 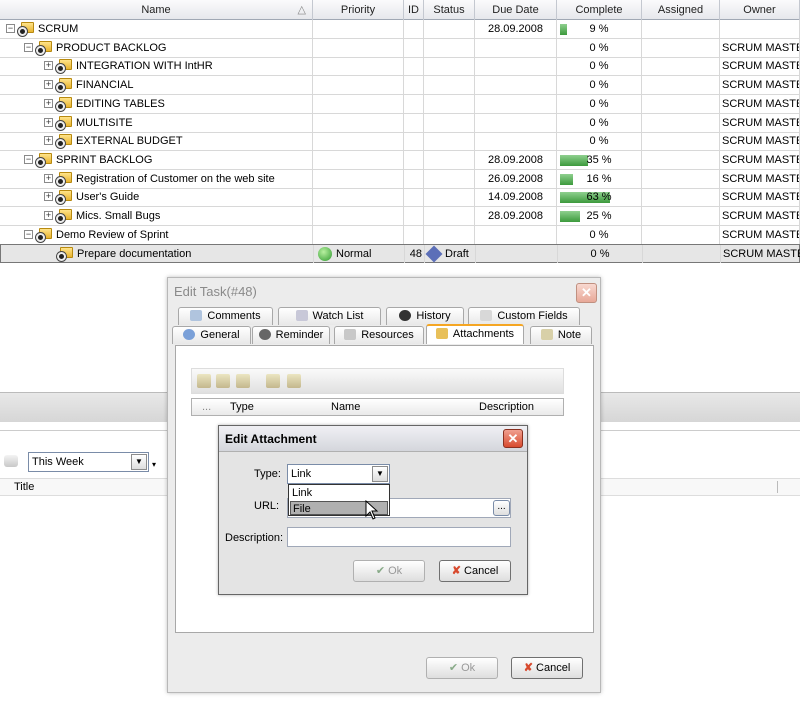 What do you see at coordinates (156, 47) in the screenshot?
I see `name-cell: − PRODUCT BACKLOG` at bounding box center [156, 47].